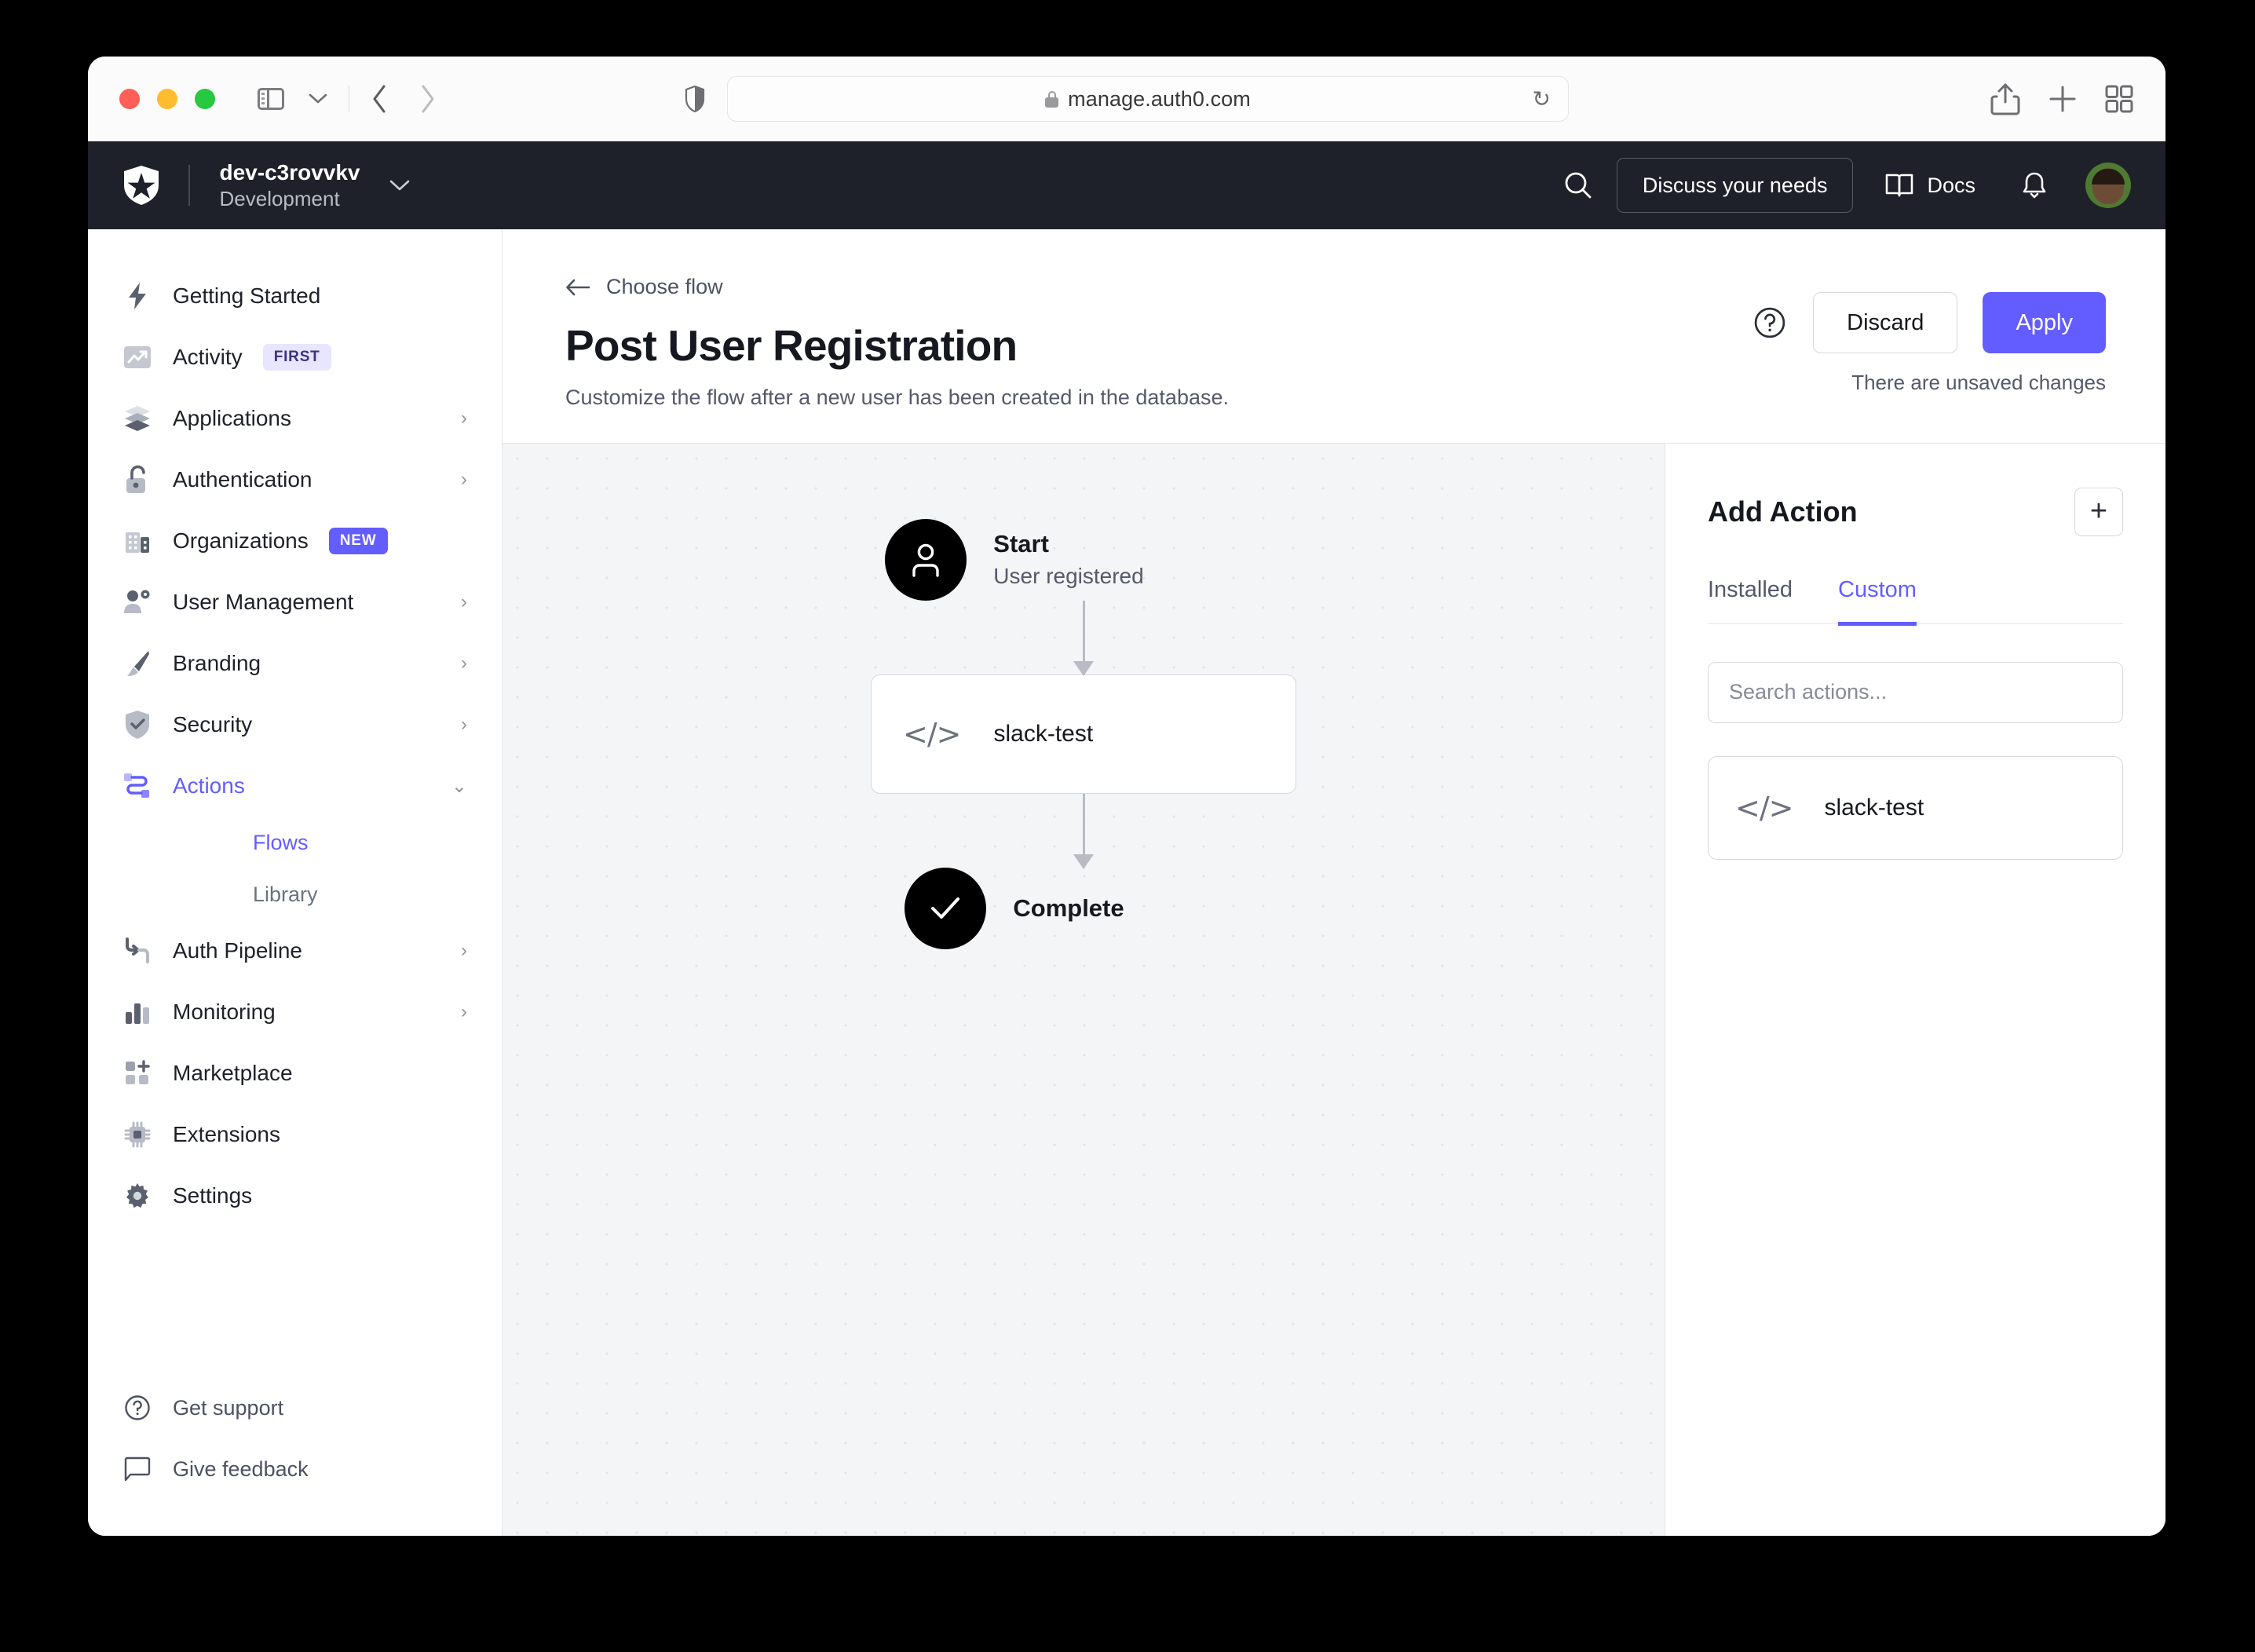 The image size is (2255, 1652). Describe the element at coordinates (2045, 322) in the screenshot. I see `apply-button: Apply` at that location.